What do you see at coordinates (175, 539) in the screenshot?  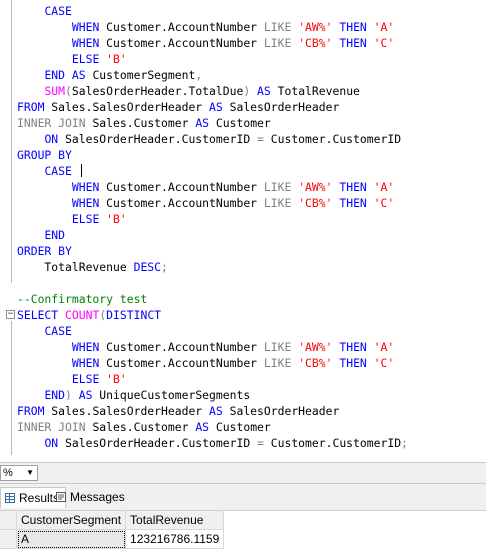 I see `table-cell: 123216786.1159` at bounding box center [175, 539].